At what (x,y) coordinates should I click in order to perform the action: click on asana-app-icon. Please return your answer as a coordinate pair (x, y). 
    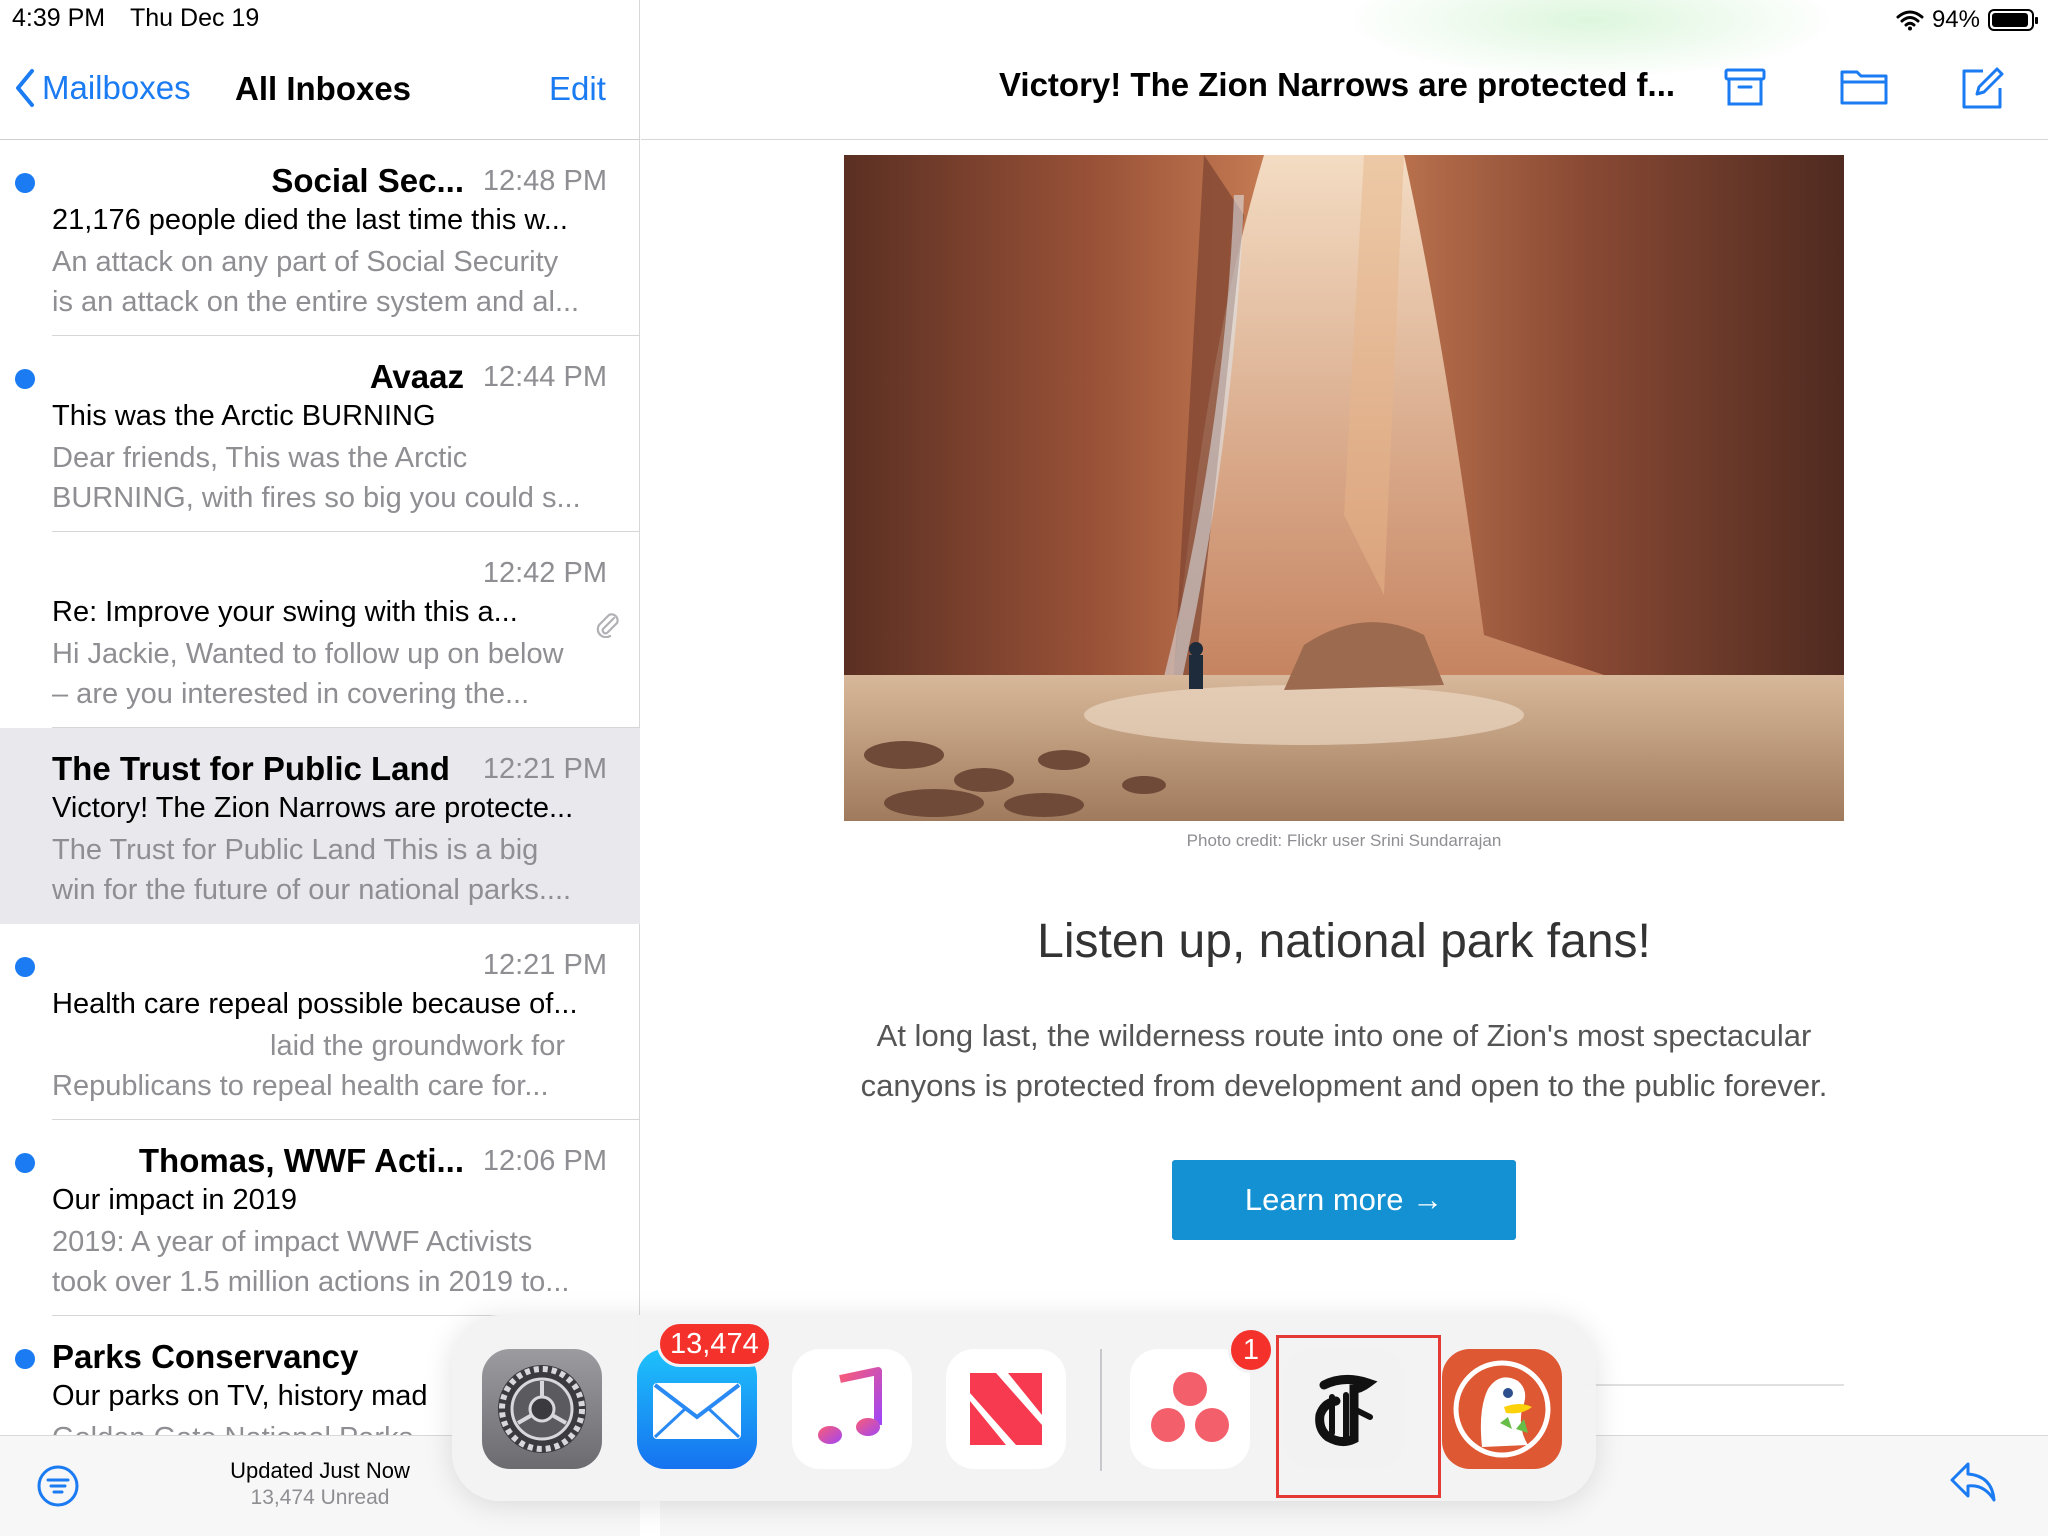
    Looking at the image, I should click on (1190, 1409).